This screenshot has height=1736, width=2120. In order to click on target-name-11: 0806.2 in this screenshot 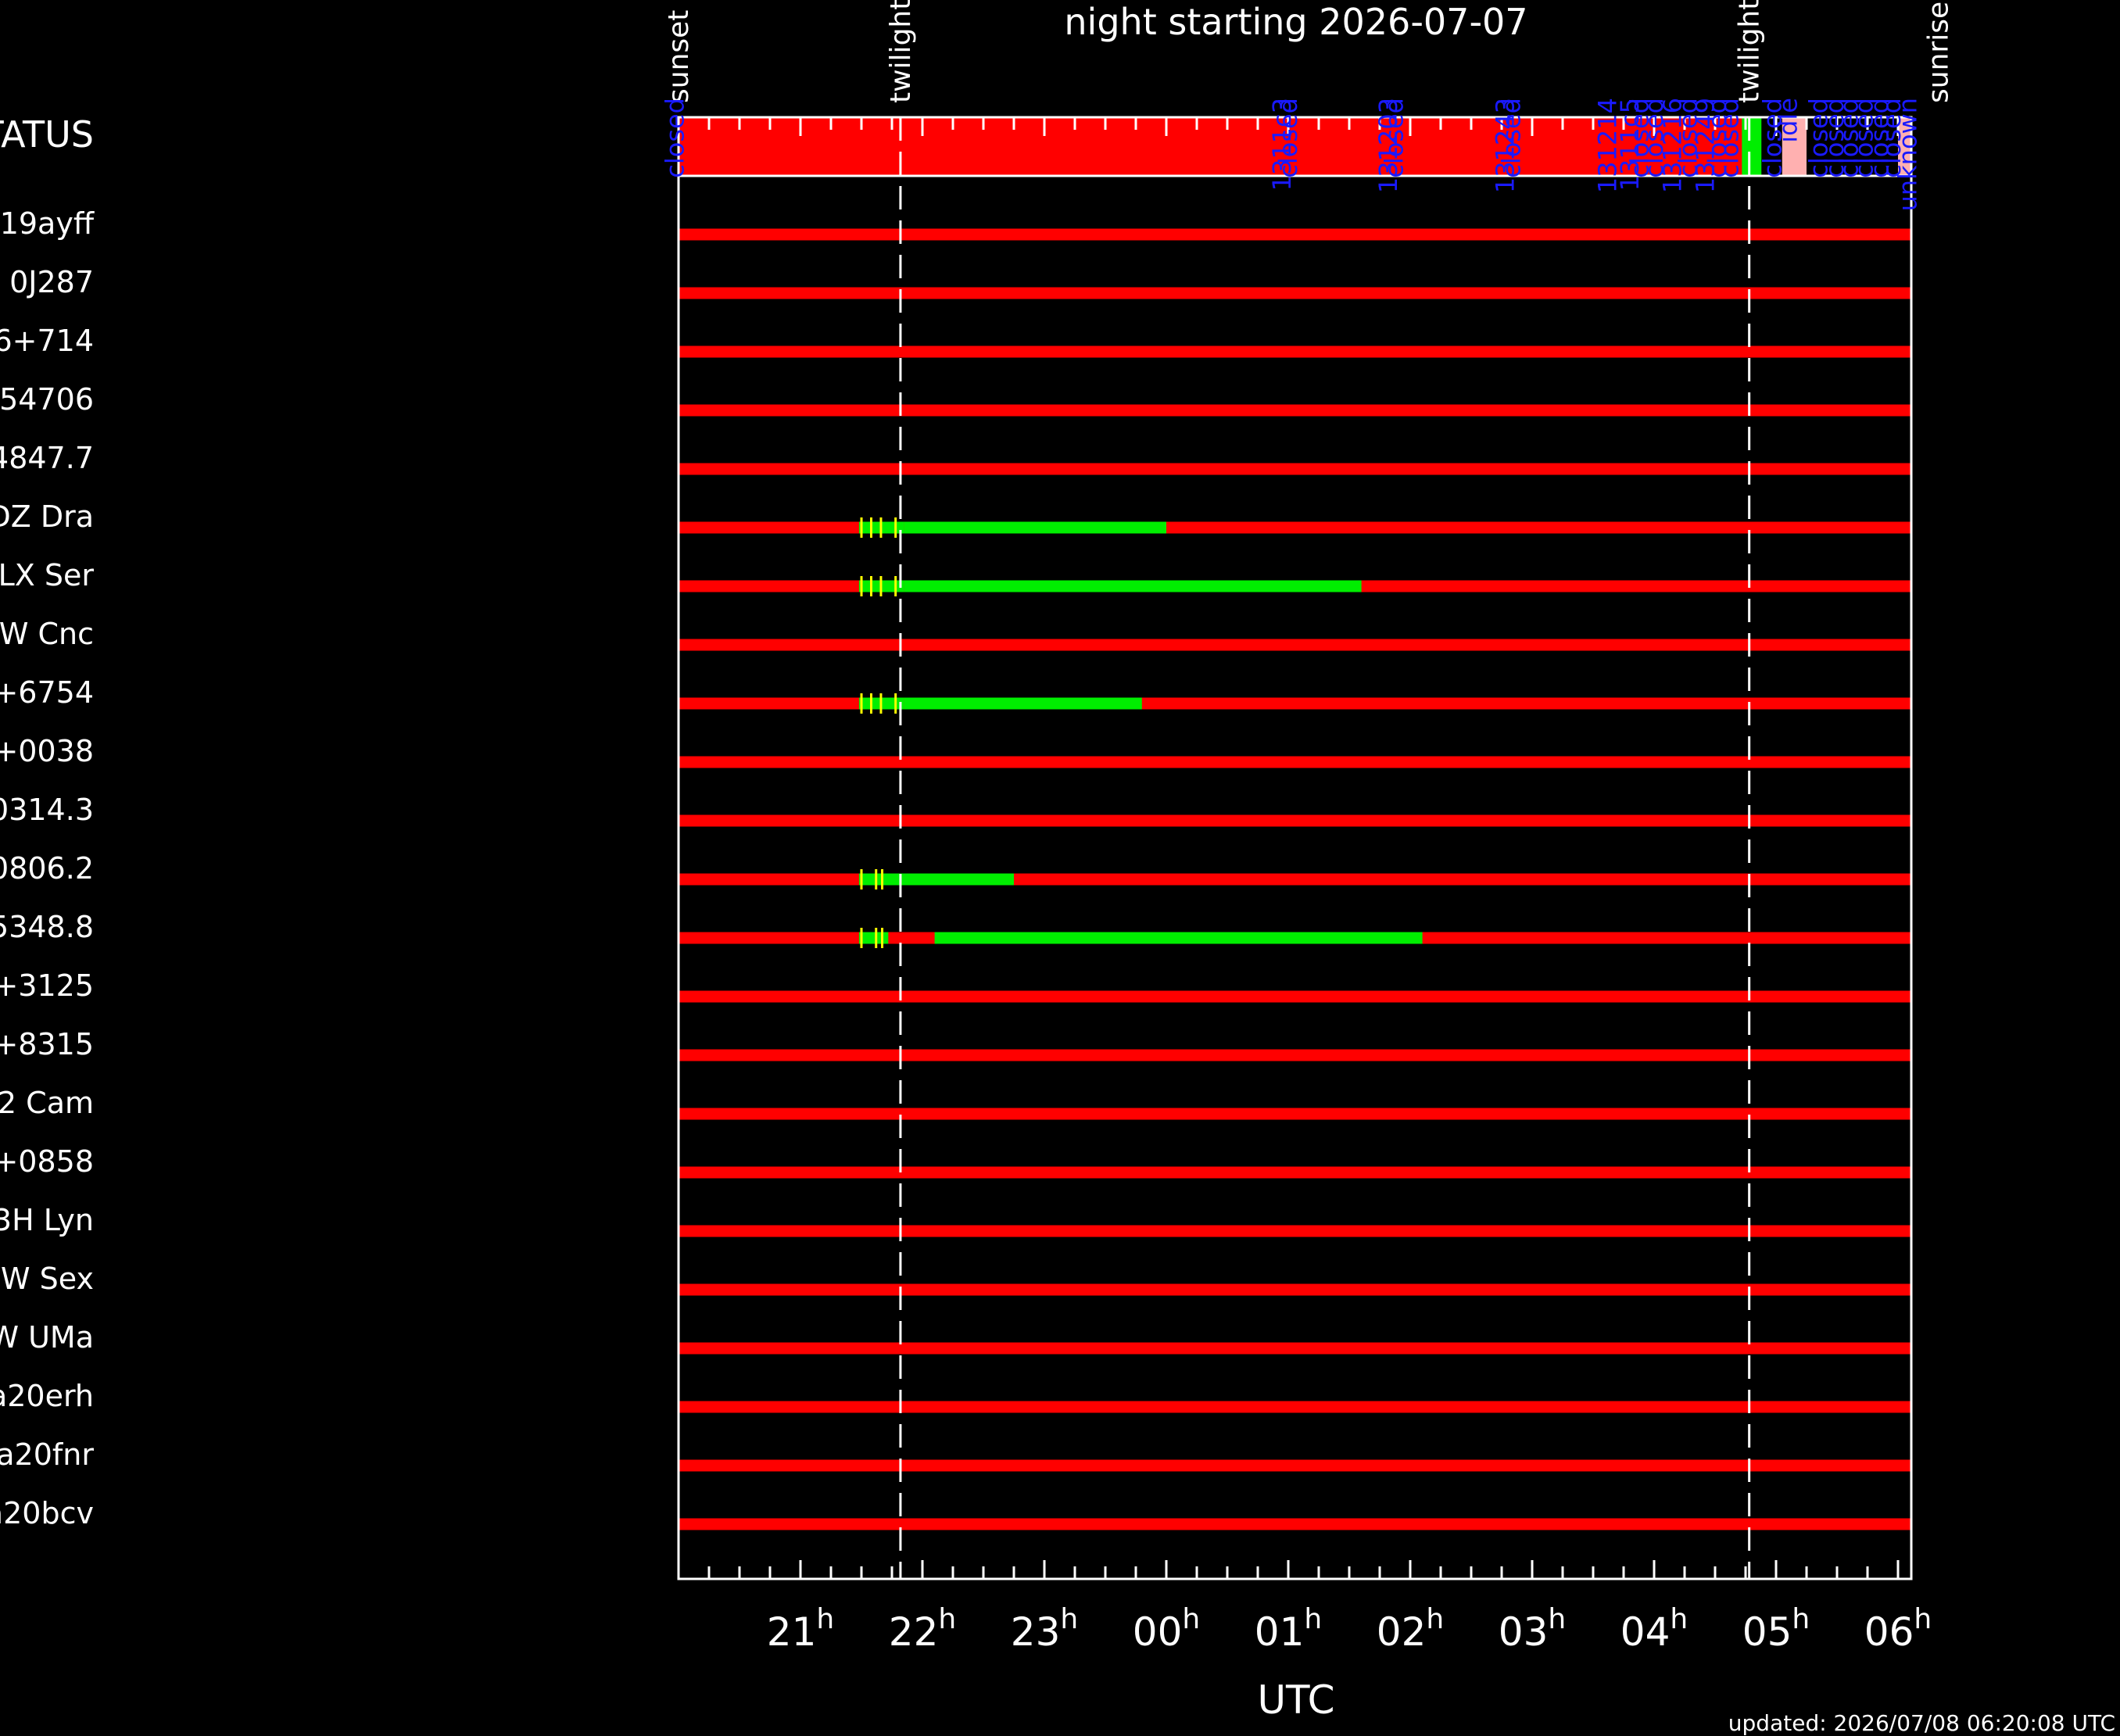, I will do `click(47, 868)`.